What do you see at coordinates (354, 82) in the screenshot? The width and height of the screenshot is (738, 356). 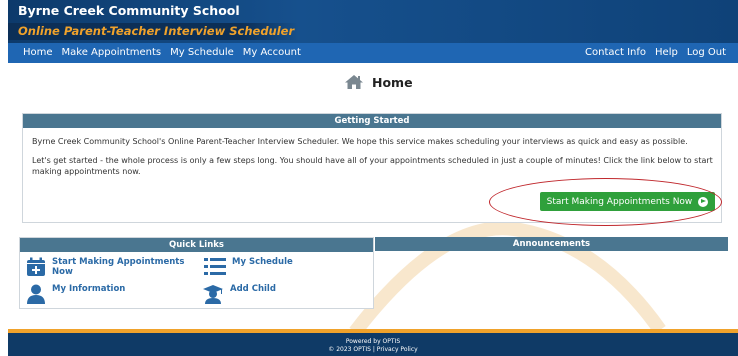 I see `home-icon` at bounding box center [354, 82].